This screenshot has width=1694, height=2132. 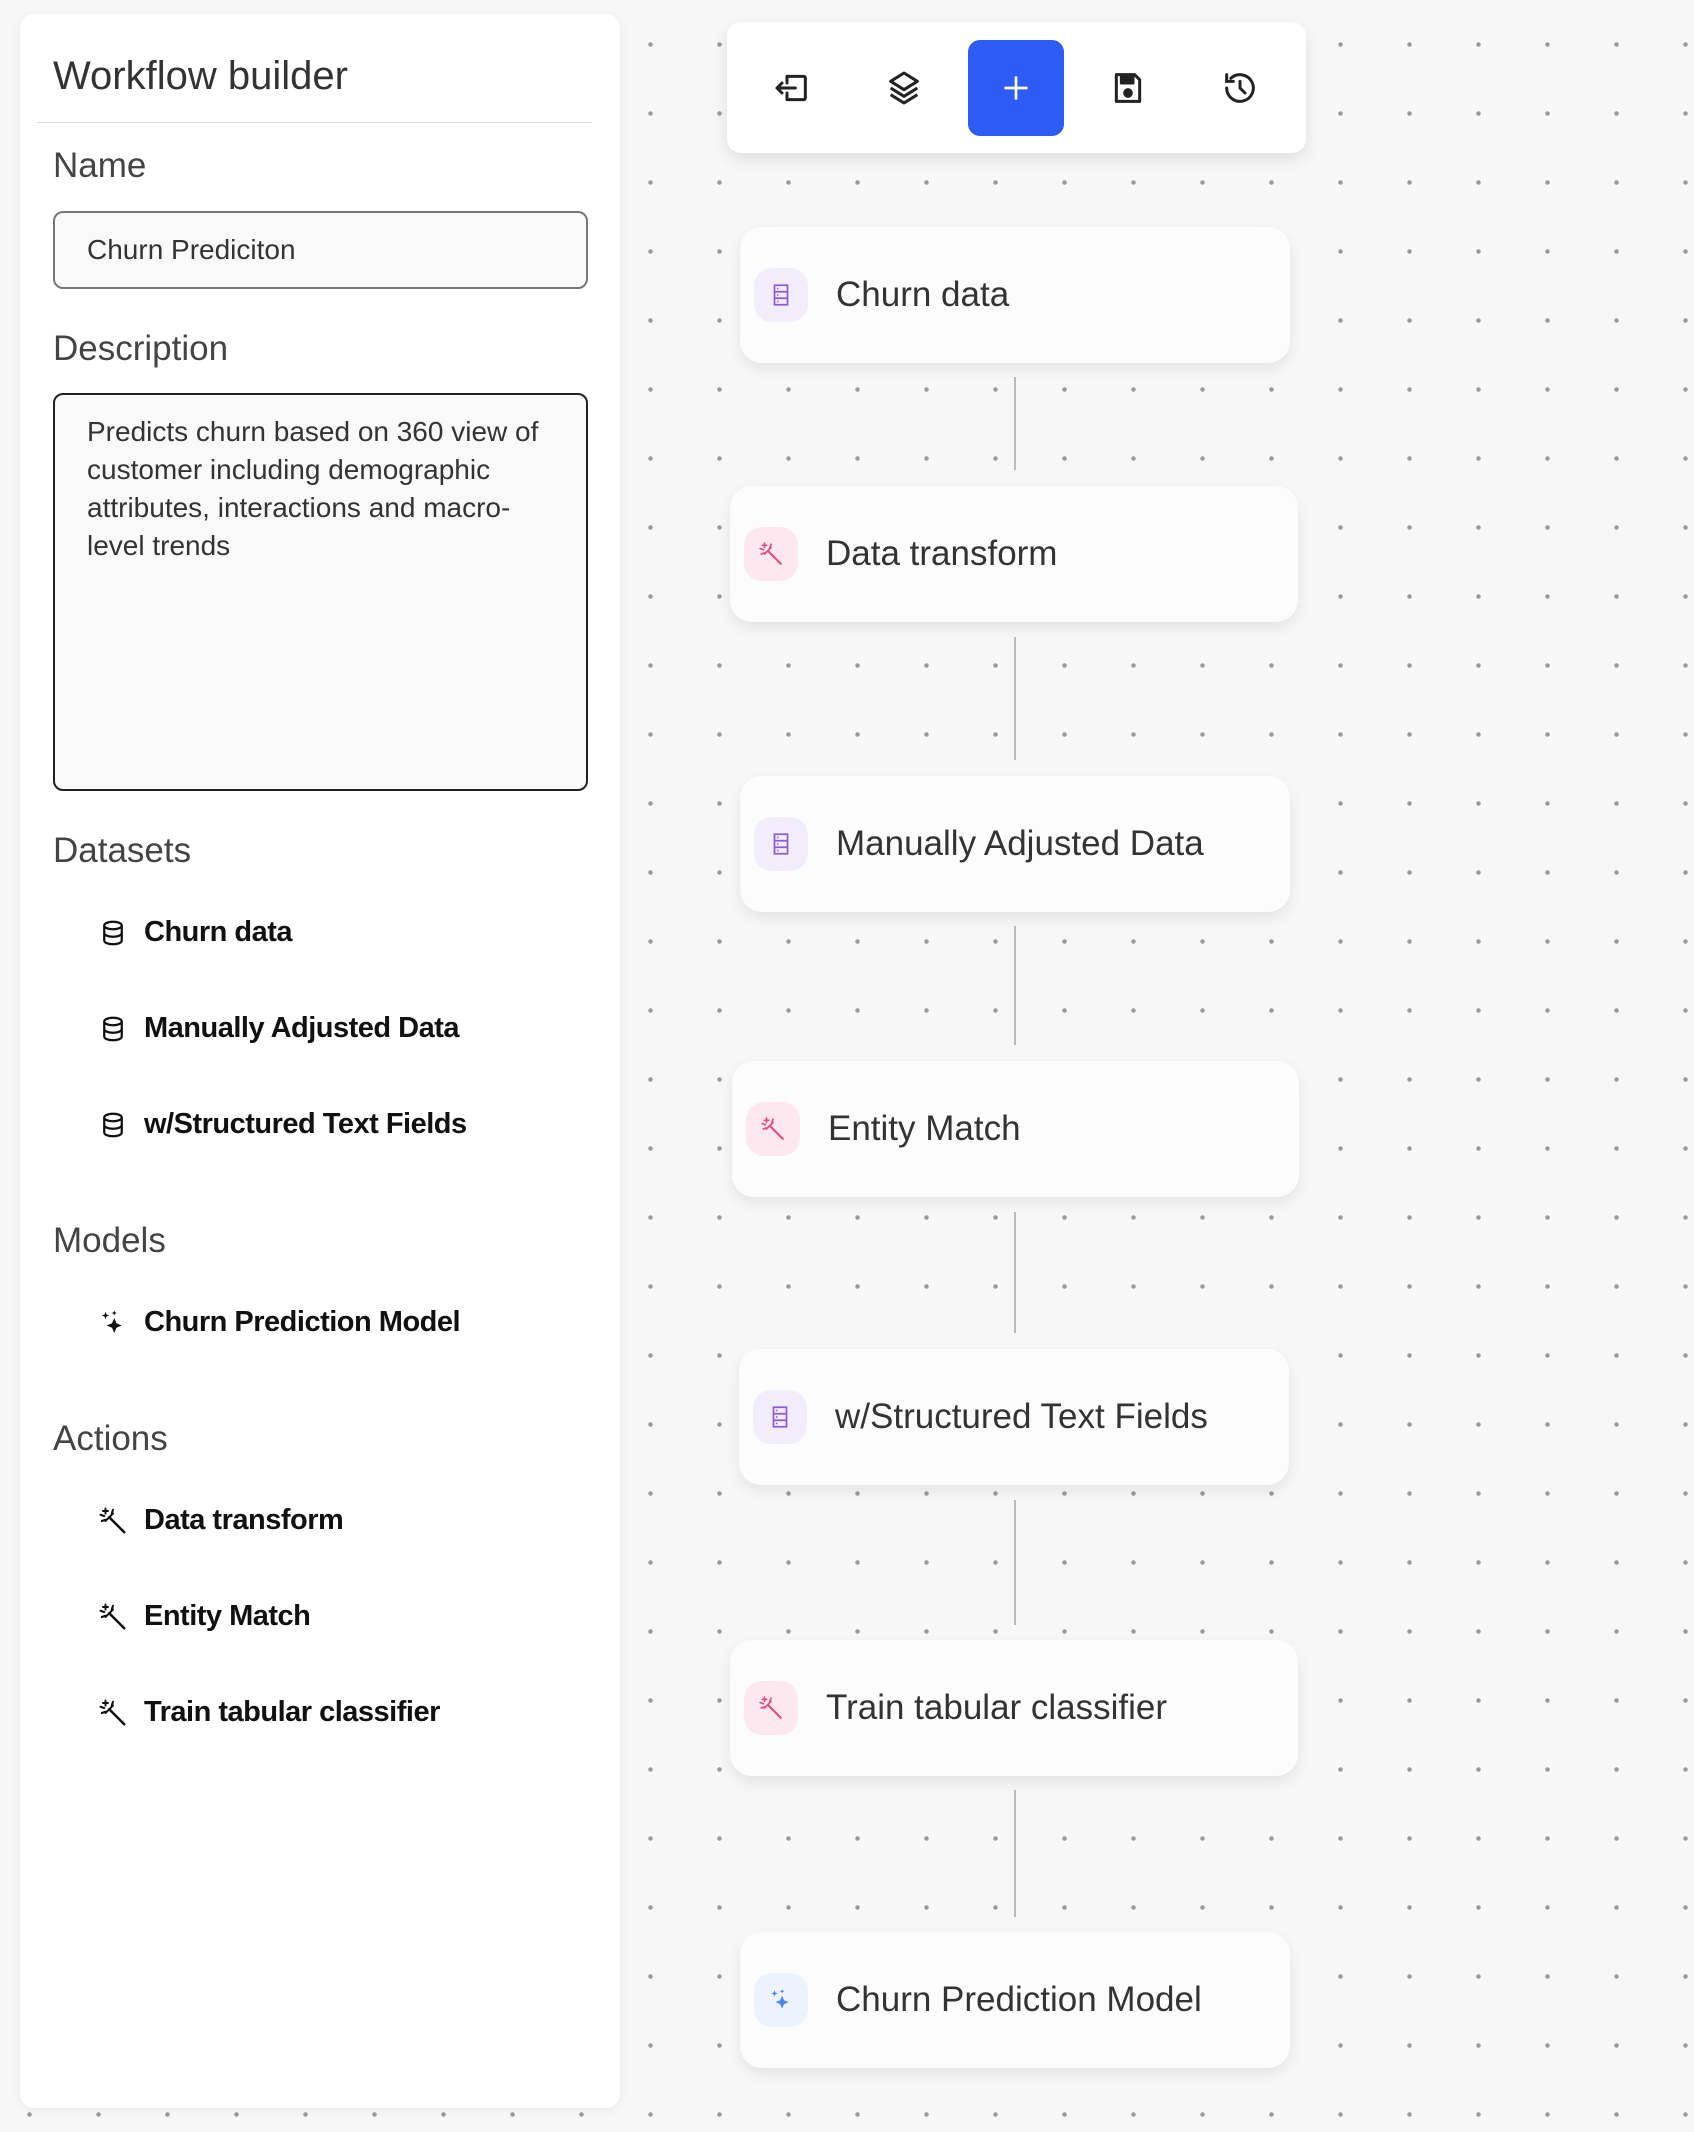 I want to click on sidebar-actions-item: Data transform, so click(x=221, y=1520).